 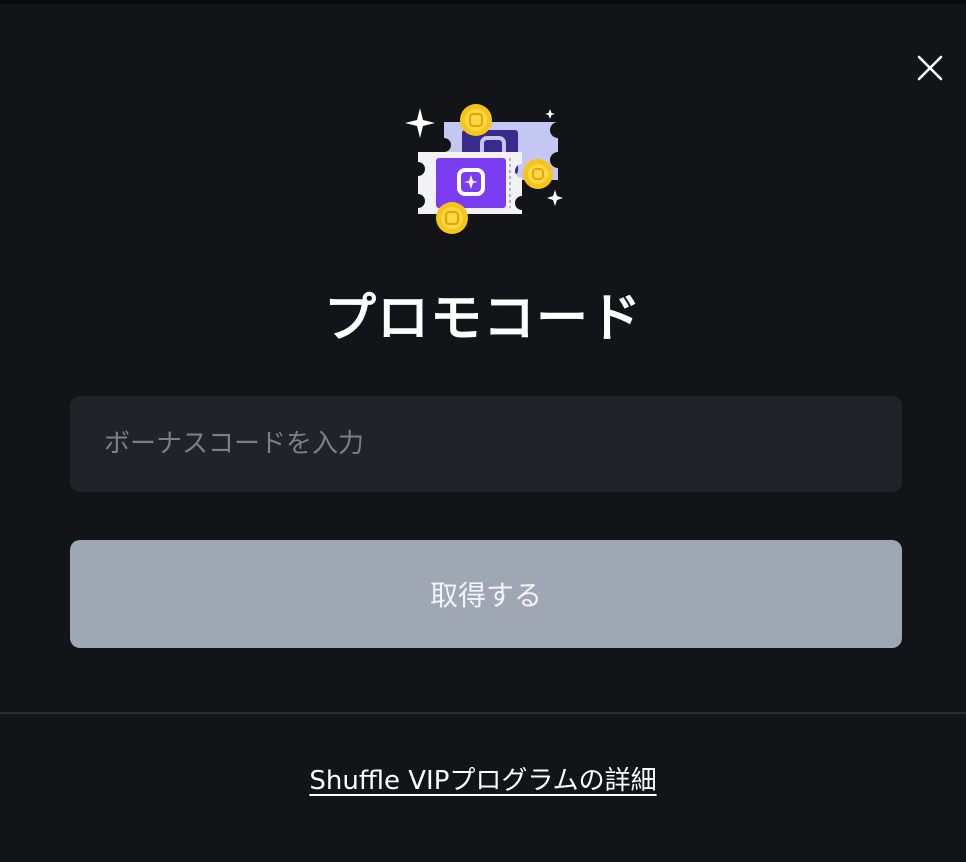 I want to click on close-icon, so click(x=930, y=68).